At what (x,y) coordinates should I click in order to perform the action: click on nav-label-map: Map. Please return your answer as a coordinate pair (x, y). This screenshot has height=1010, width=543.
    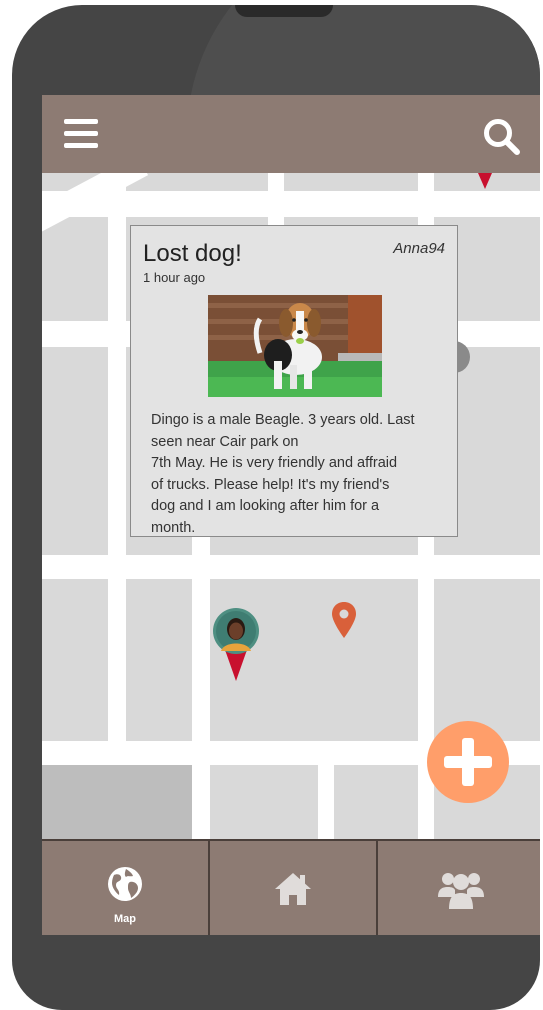
    Looking at the image, I should click on (125, 919).